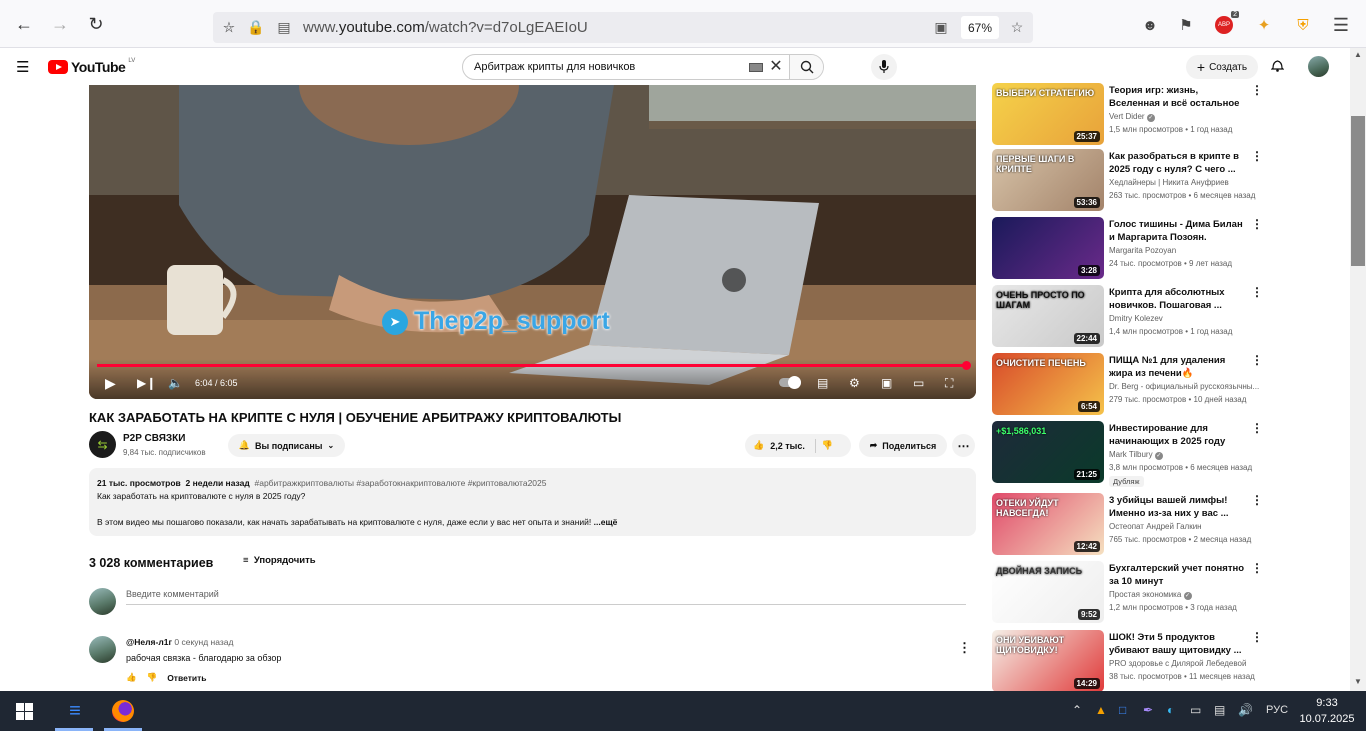 The height and width of the screenshot is (731, 1366). I want to click on search-button, so click(806, 67).